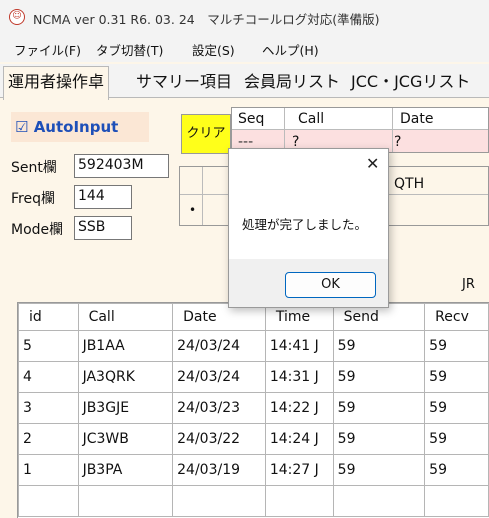  What do you see at coordinates (47, 49) in the screenshot?
I see `menu-file: ファイル(F)` at bounding box center [47, 49].